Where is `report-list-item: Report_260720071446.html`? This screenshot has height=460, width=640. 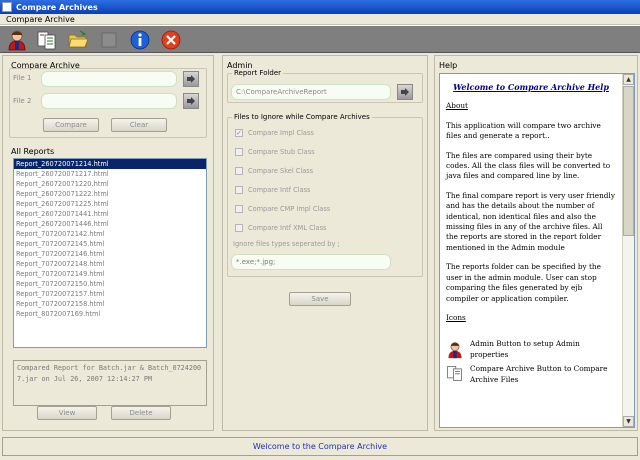
report-list-item: Report_260720071446.html is located at coordinates (110, 224).